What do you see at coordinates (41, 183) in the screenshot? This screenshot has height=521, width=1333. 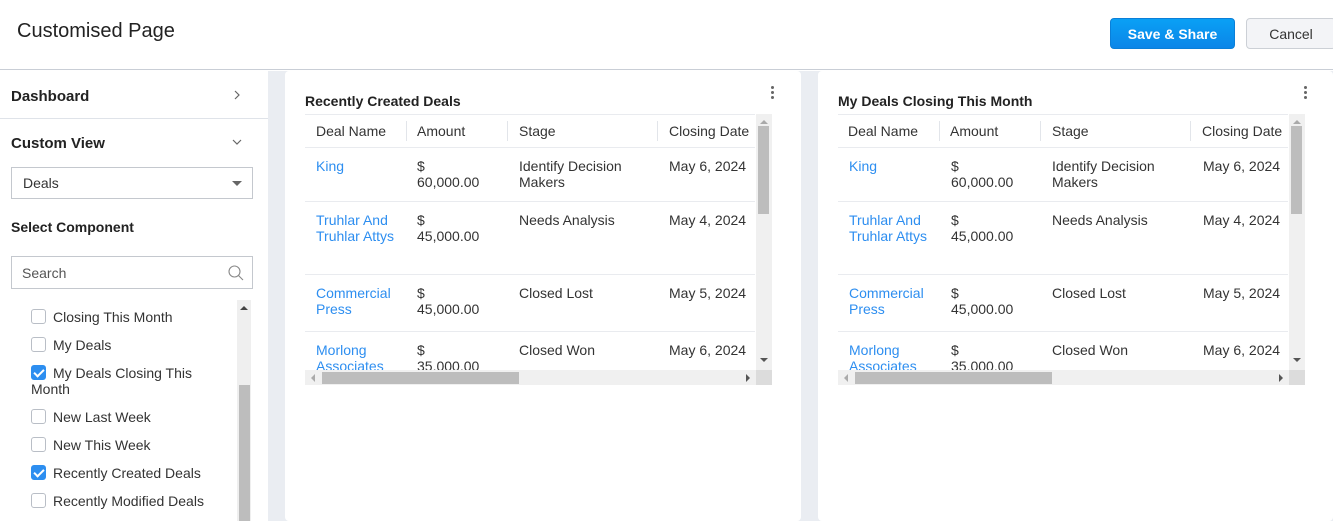 I see `module-select-value: Deals` at bounding box center [41, 183].